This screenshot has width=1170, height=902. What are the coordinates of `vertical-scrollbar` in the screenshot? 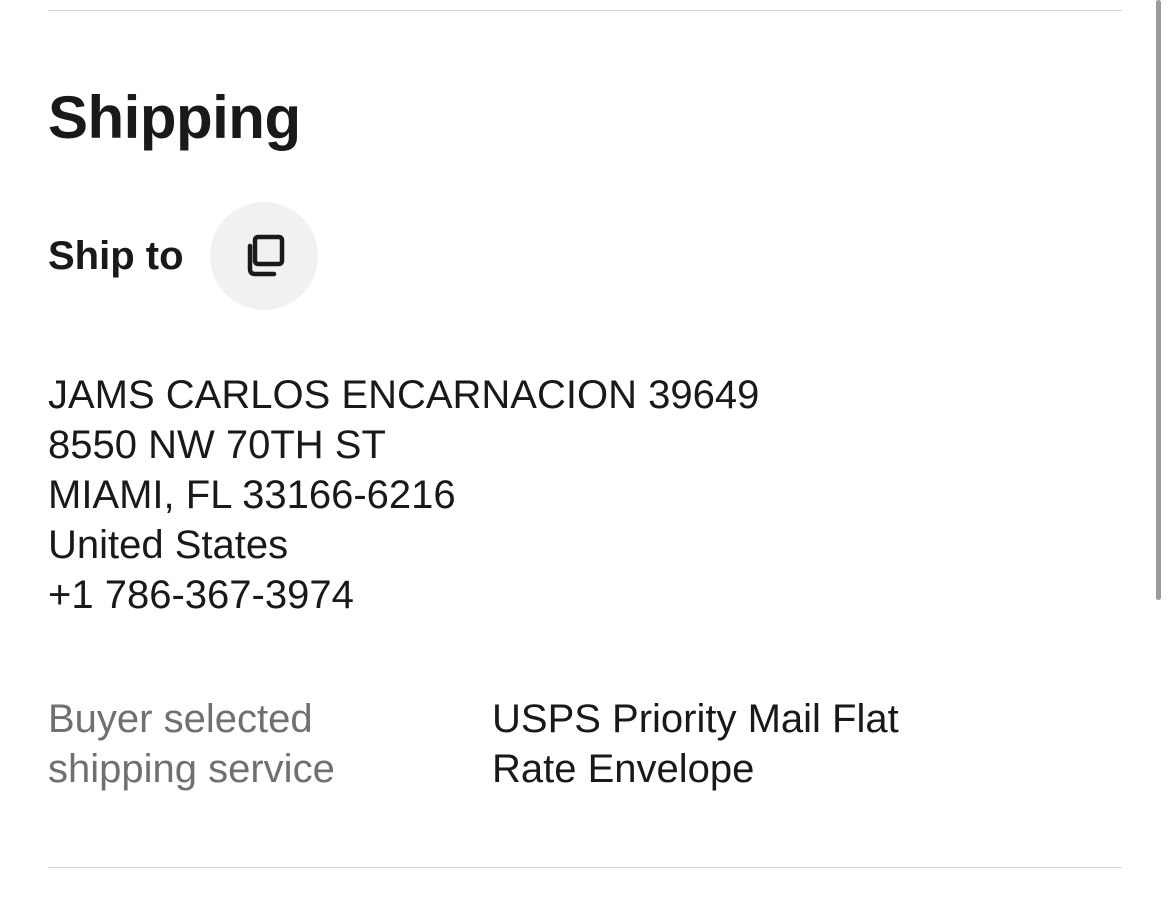 It's located at (1158, 300).